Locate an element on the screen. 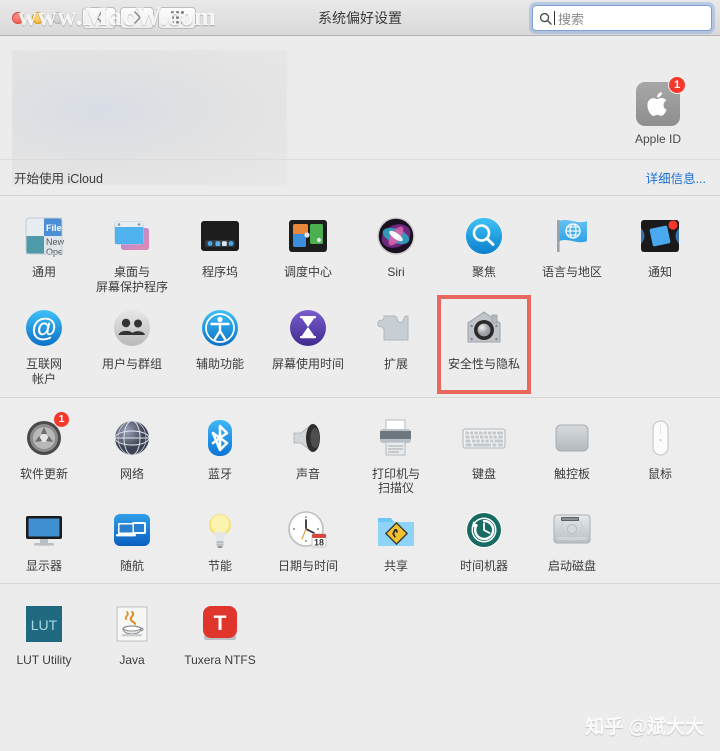 The image size is (720, 751). pref-item-mission-control: 调度中心 is located at coordinates (308, 252).